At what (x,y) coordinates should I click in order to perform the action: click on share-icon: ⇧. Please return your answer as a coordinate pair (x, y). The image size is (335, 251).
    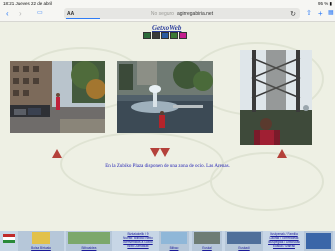
    Looking at the image, I should click on (309, 13).